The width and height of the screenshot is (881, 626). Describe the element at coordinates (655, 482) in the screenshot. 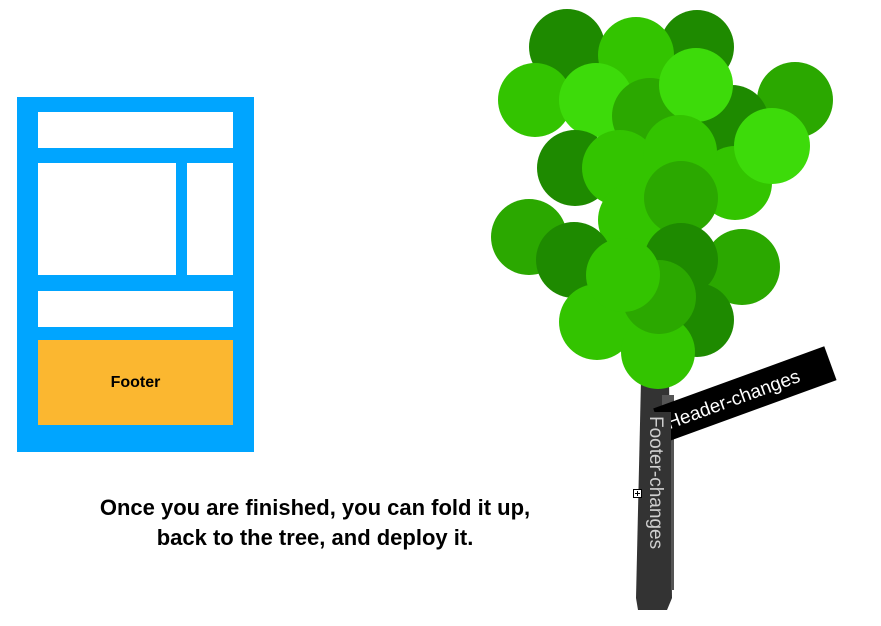

I see `branch-footer-label: Footer-changes` at that location.